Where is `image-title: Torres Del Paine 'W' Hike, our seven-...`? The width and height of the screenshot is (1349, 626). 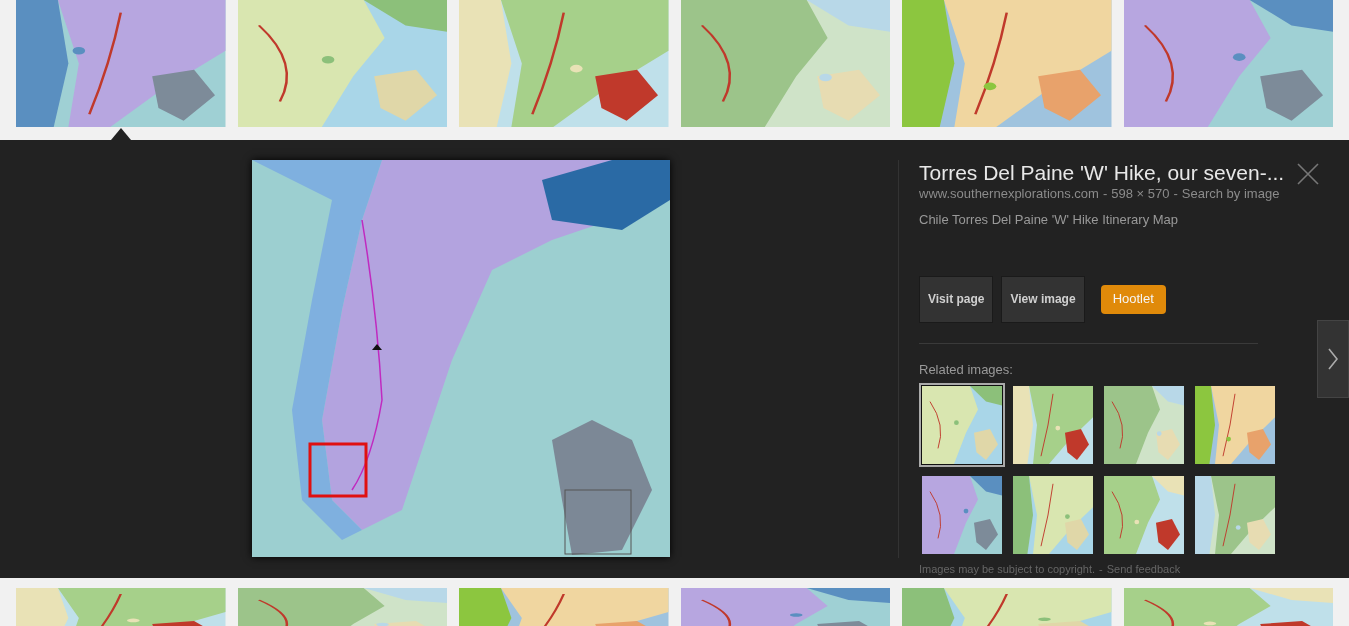 image-title: Torres Del Paine 'W' Hike, our seven-... is located at coordinates (1102, 173).